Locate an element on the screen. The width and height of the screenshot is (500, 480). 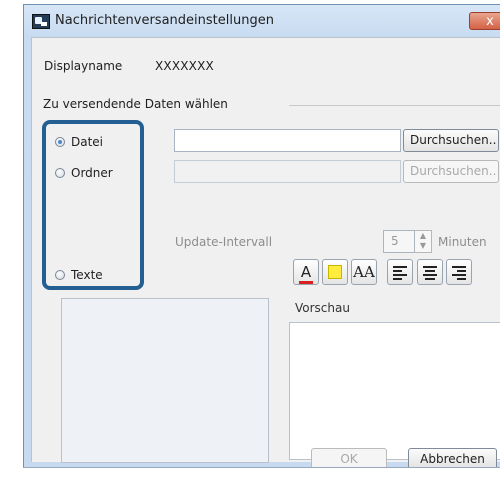
folder-browse-button: Durchsuchen.. is located at coordinates (451, 171).